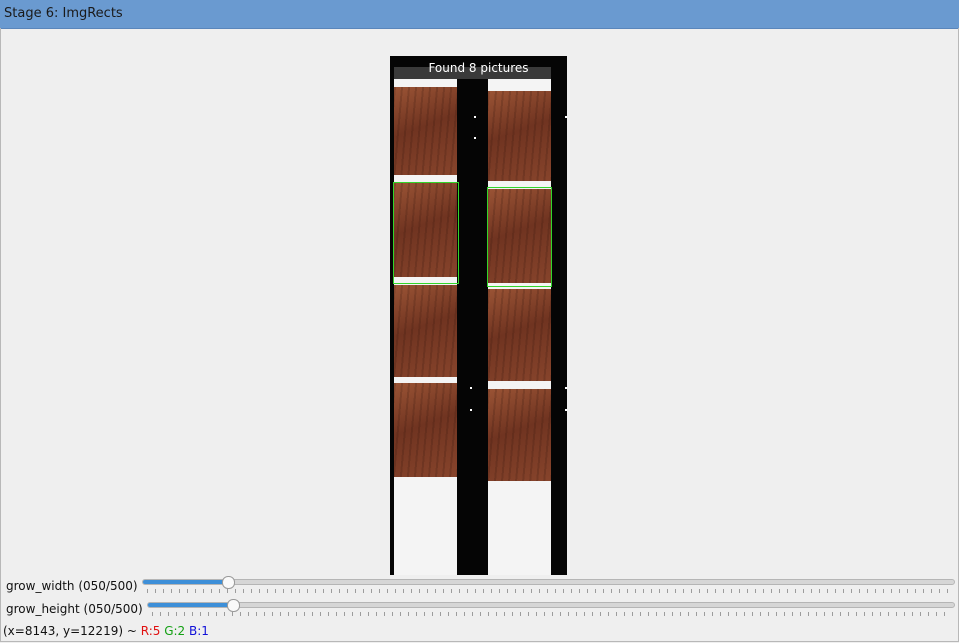 This screenshot has height=643, width=959. What do you see at coordinates (70, 631) in the screenshot?
I see `cursor-coords: (x=8143, y=12219) ~` at bounding box center [70, 631].